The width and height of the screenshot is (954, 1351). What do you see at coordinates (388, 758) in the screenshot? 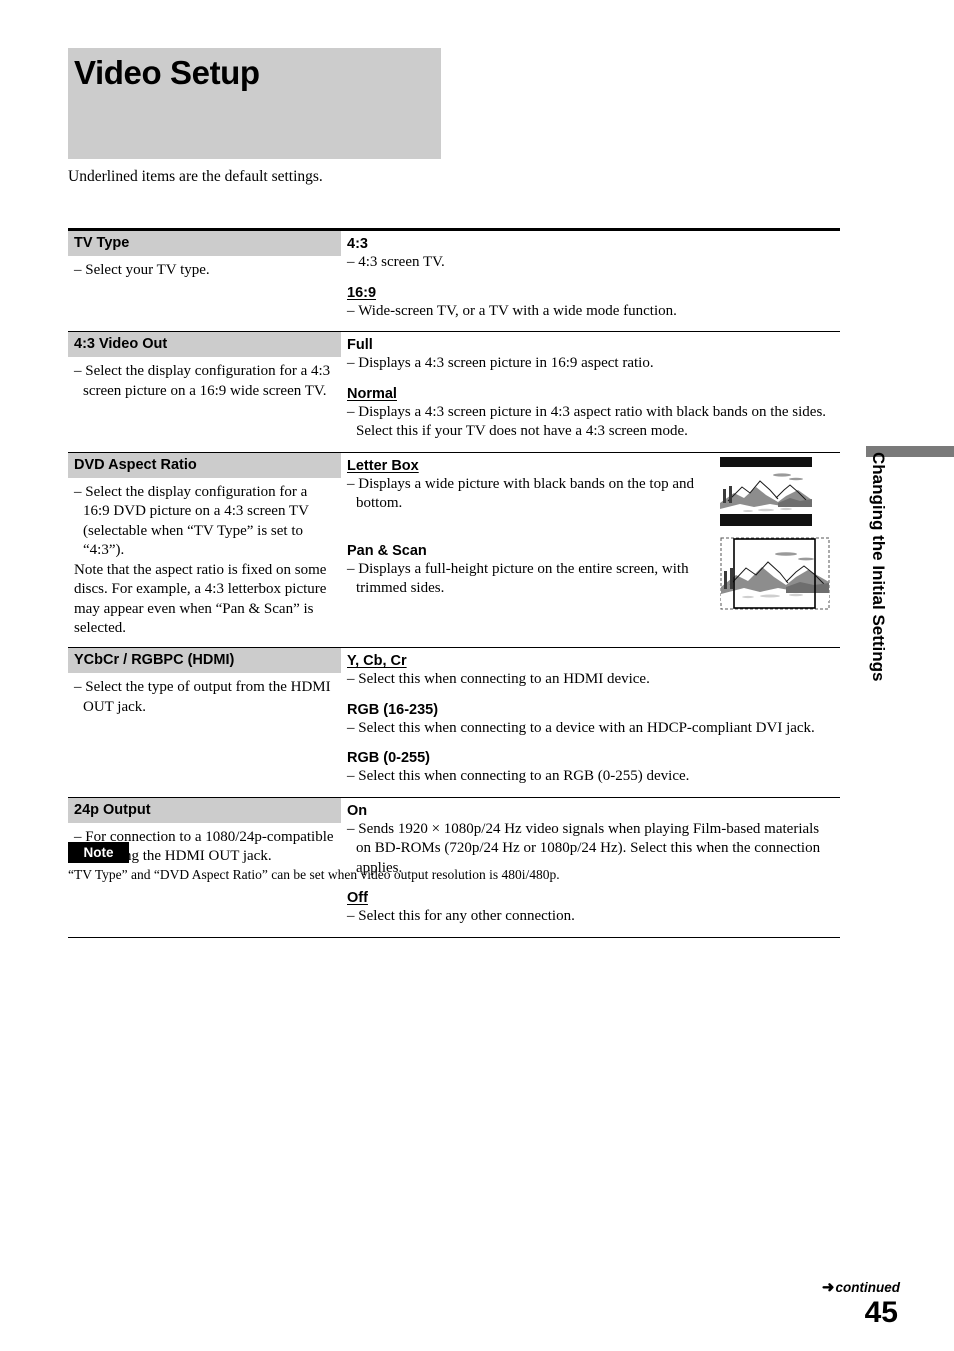
I see `option-label: RGB (0-255)` at bounding box center [388, 758].